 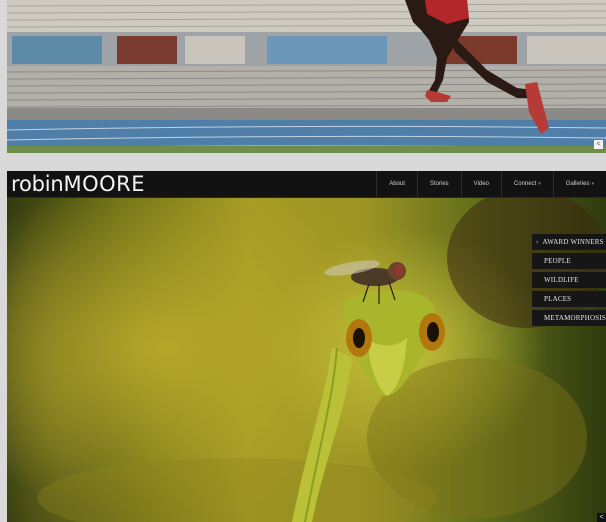 I want to click on gallery-award-winners: ‹ AWARD WINNERS, so click(x=569, y=242).